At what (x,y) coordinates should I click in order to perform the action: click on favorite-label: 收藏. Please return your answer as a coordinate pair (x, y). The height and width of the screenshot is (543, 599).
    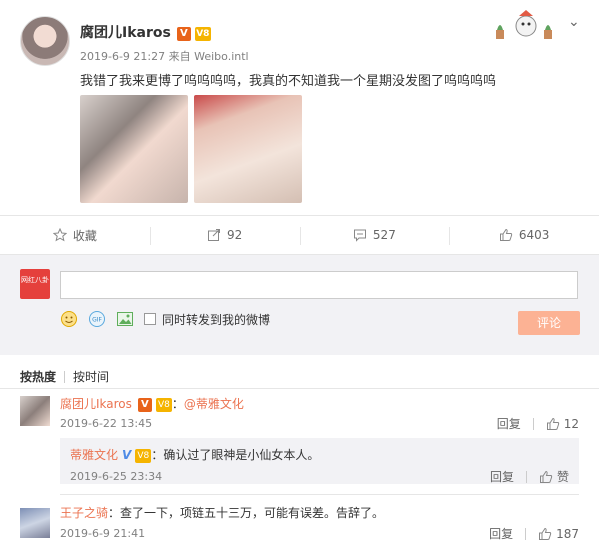
    Looking at the image, I should click on (84, 235).